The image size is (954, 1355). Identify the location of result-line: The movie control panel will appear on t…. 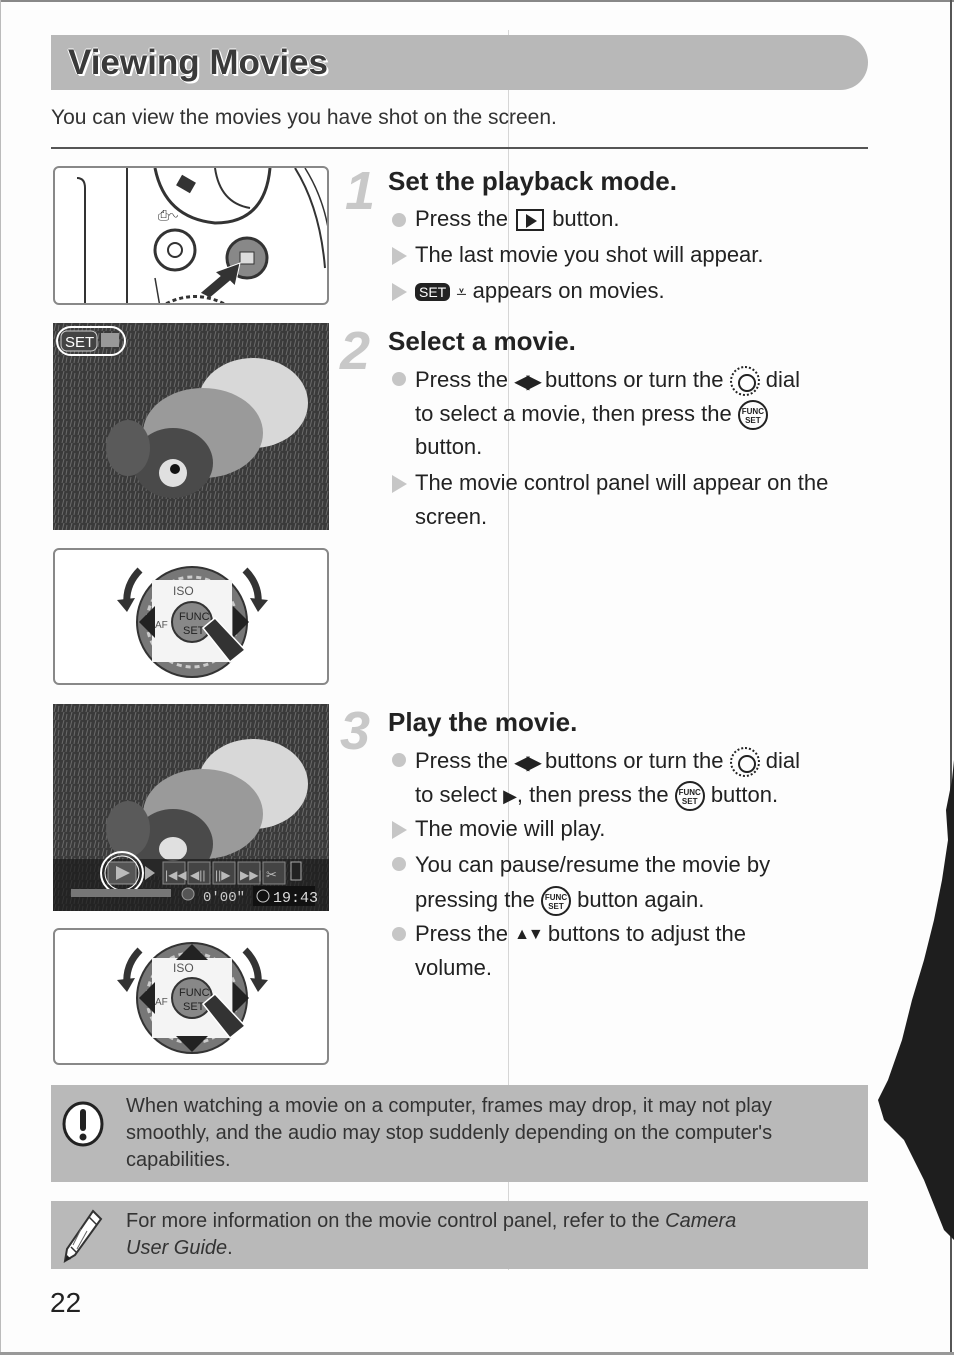
(622, 482).